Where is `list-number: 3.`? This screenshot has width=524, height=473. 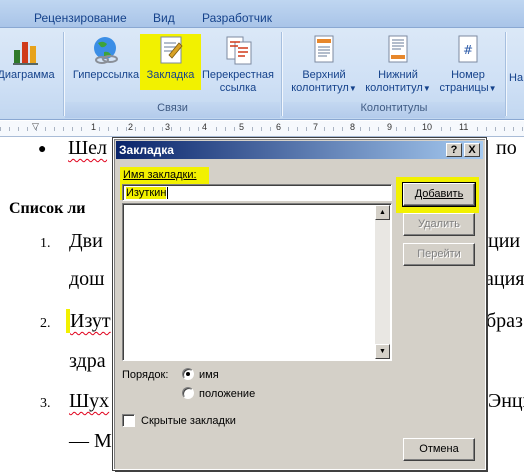
list-number: 3. is located at coordinates (45, 403).